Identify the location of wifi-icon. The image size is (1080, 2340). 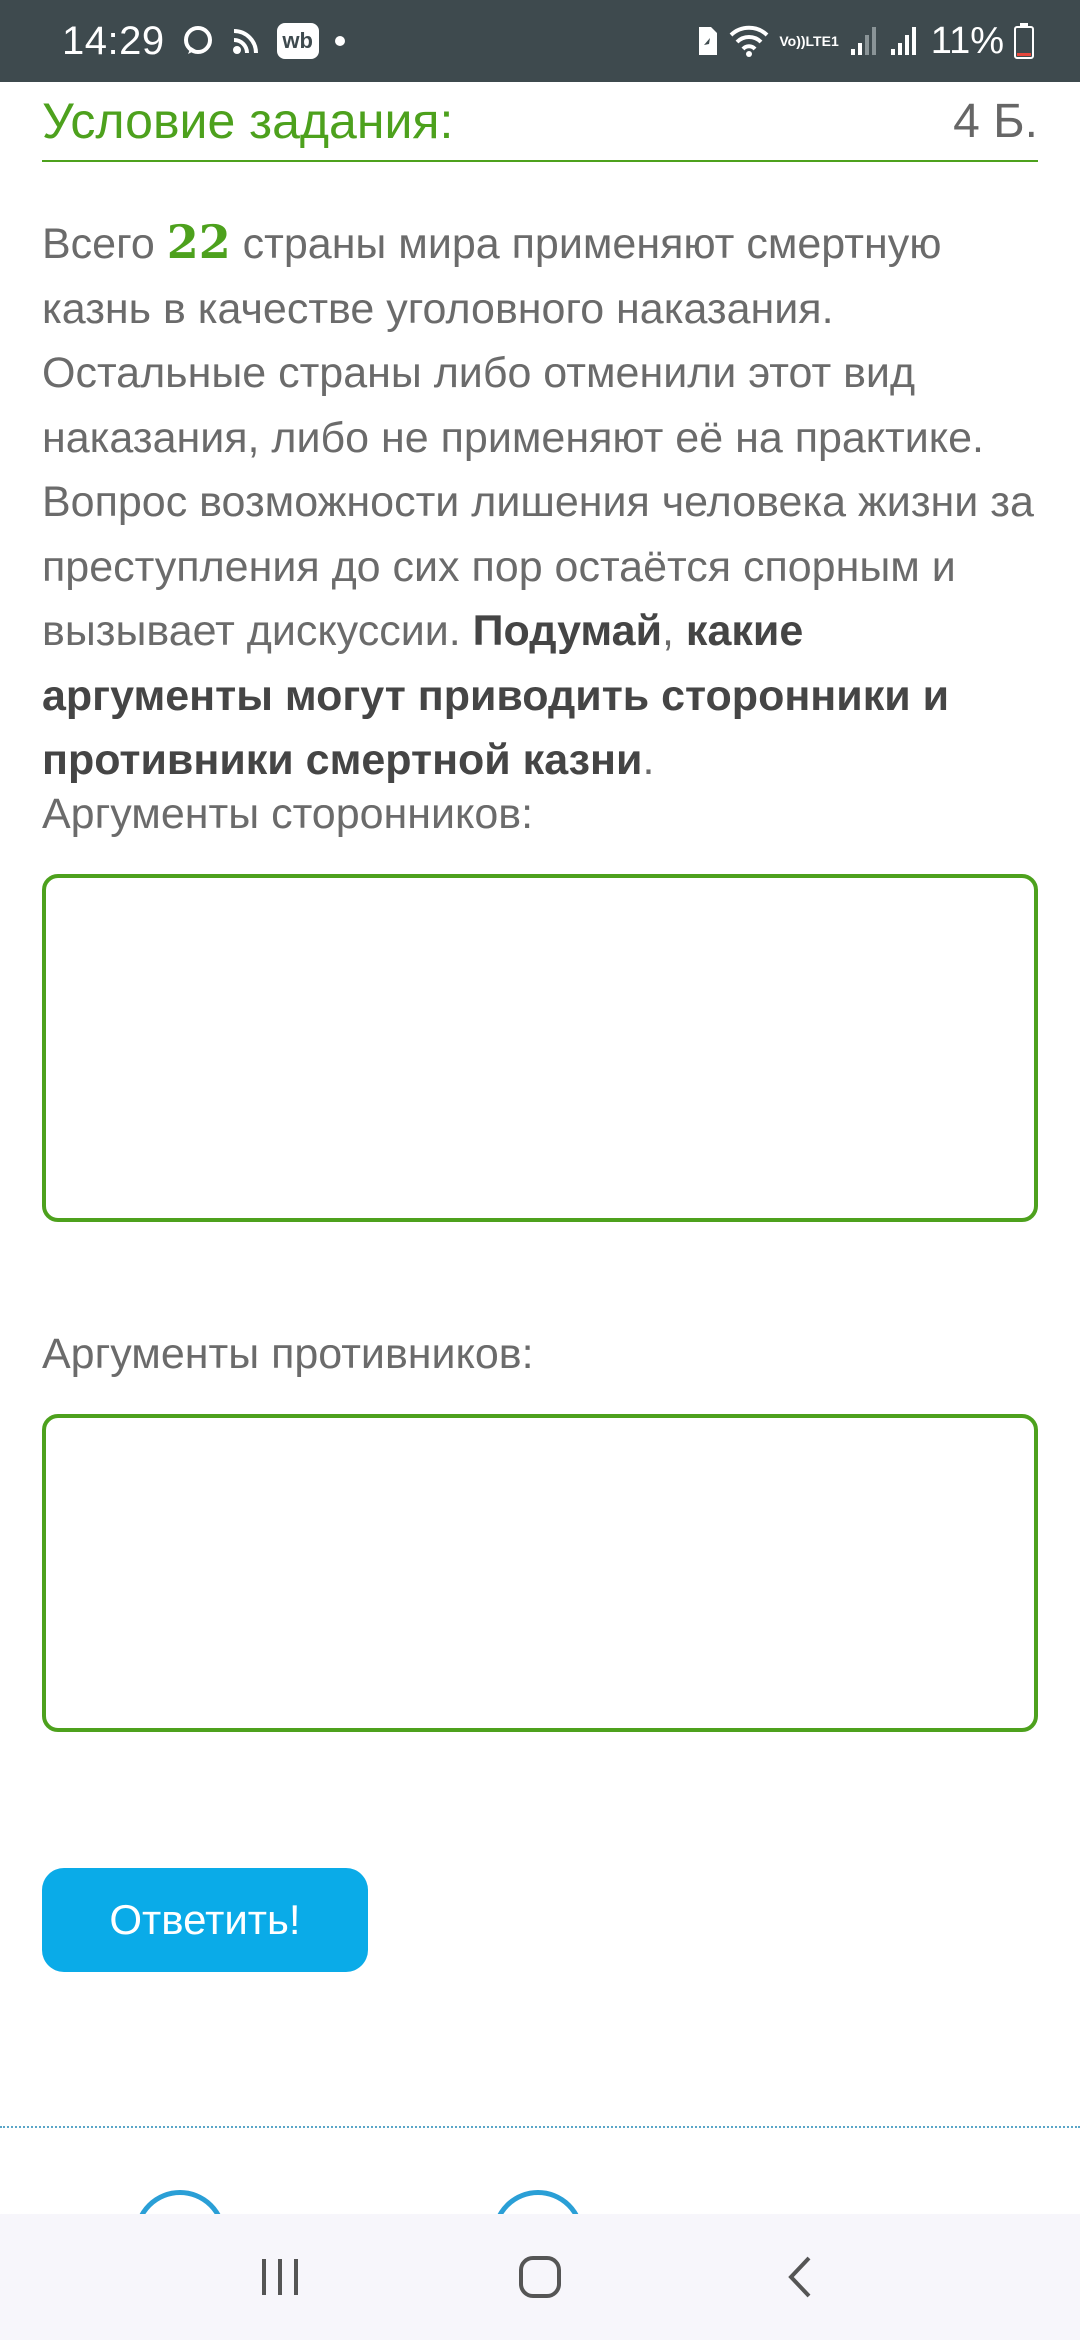
(749, 41).